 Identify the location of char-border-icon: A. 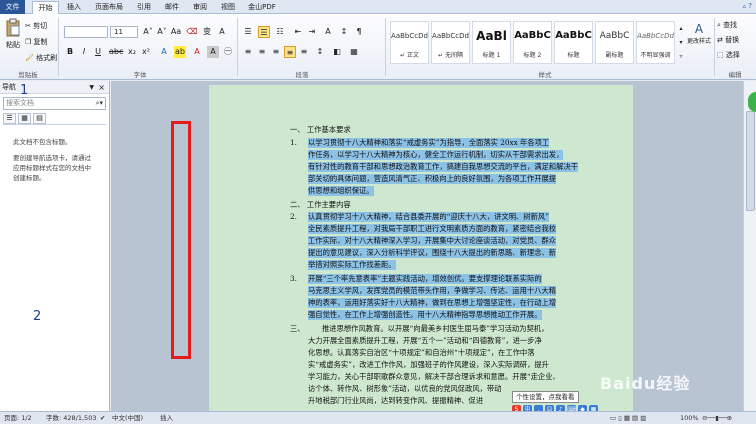
(222, 32).